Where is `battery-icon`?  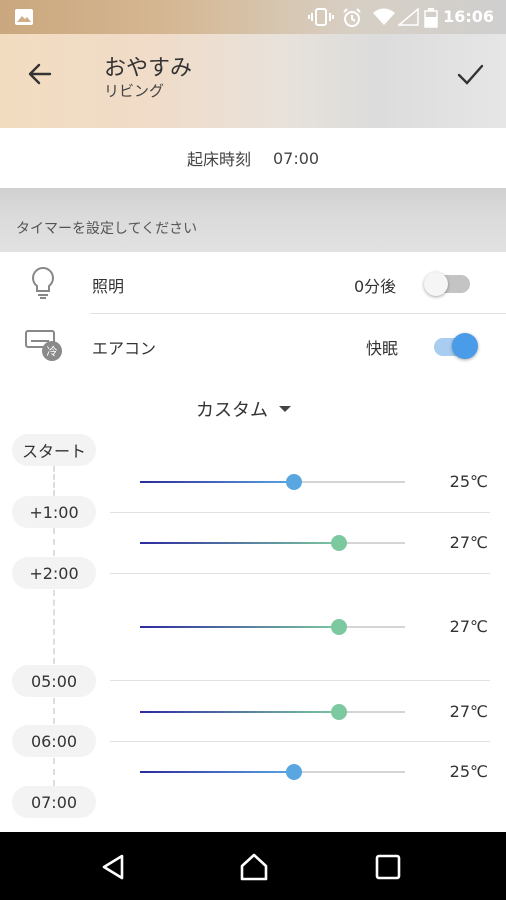 battery-icon is located at coordinates (431, 18).